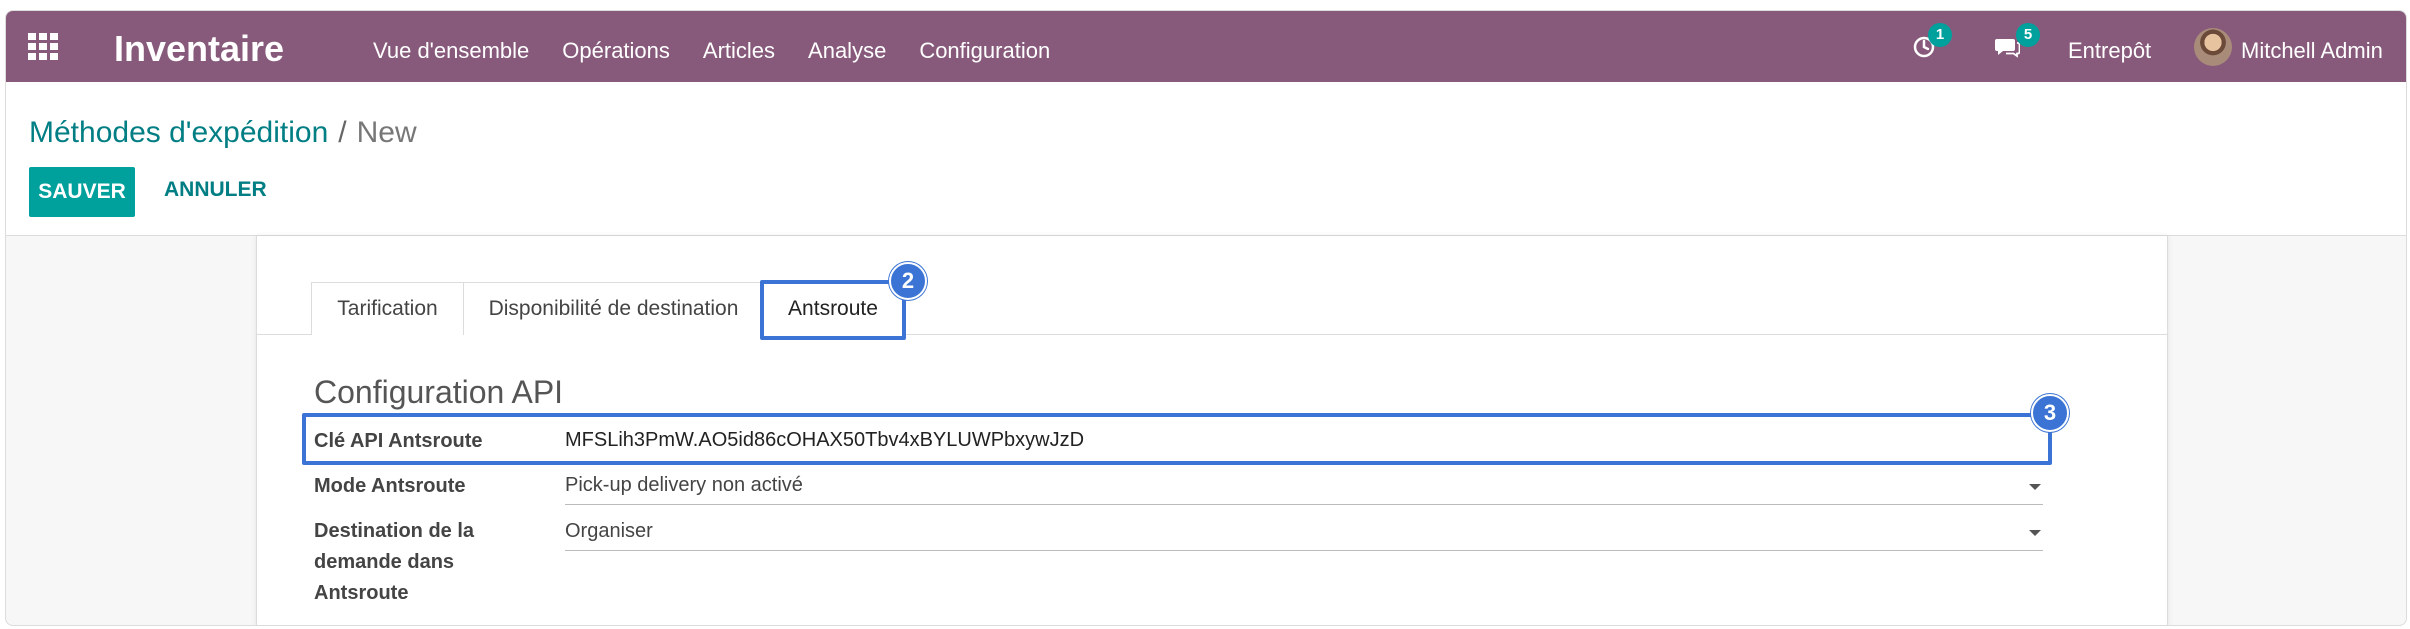 The height and width of the screenshot is (629, 2410). Describe the element at coordinates (2028, 35) in the screenshot. I see `message-count-badge: 5` at that location.